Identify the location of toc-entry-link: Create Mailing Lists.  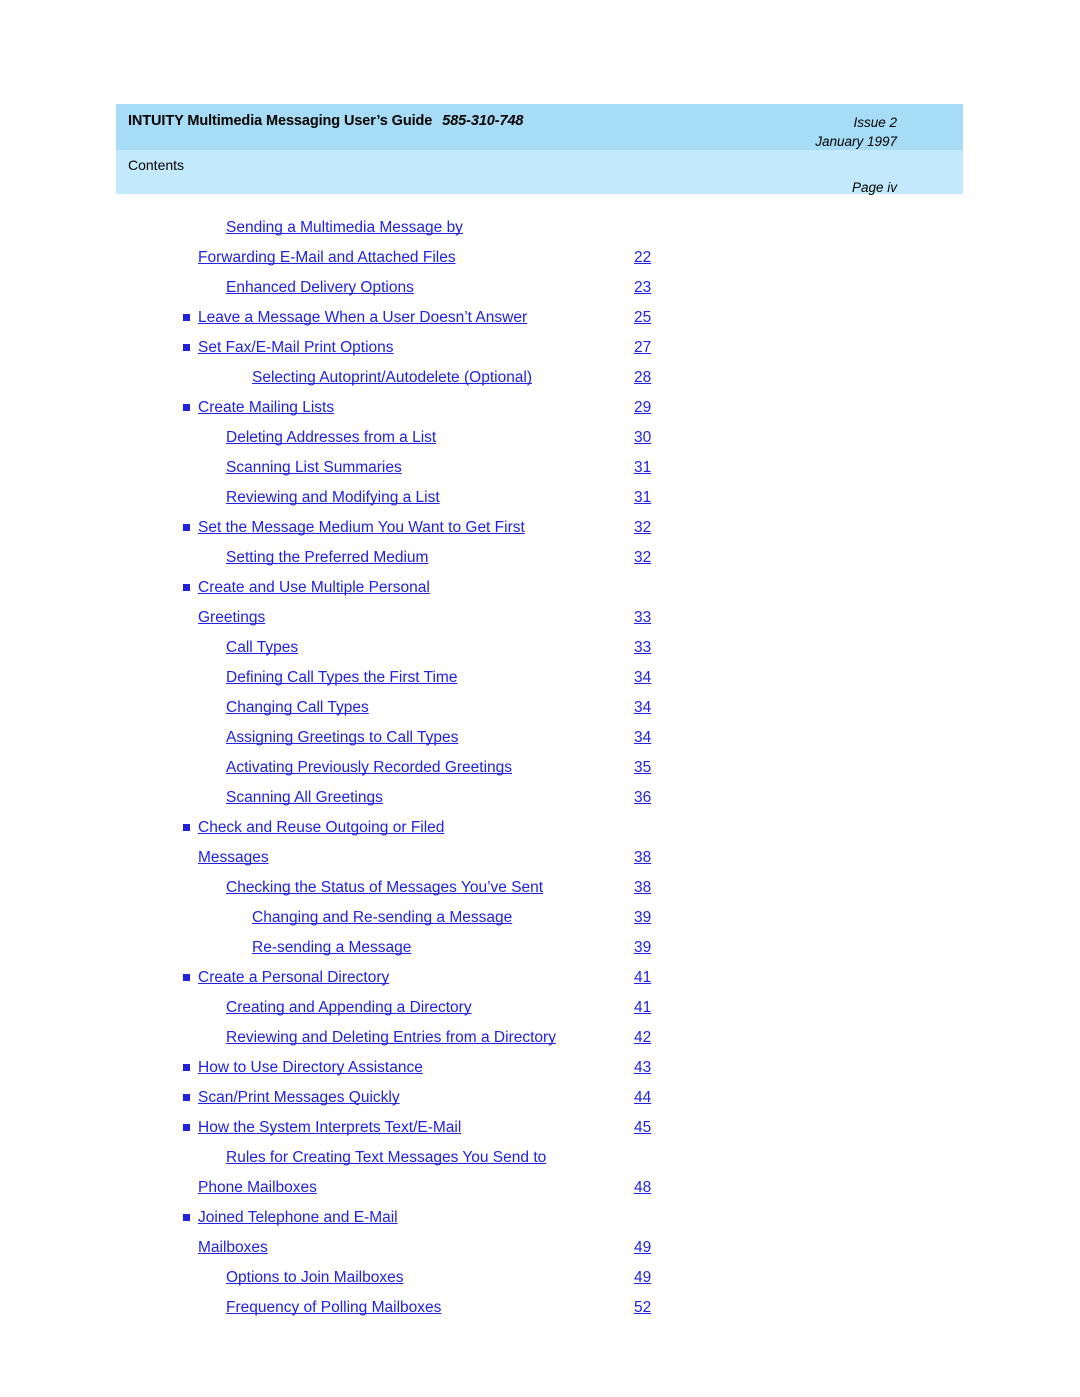
(317, 408).